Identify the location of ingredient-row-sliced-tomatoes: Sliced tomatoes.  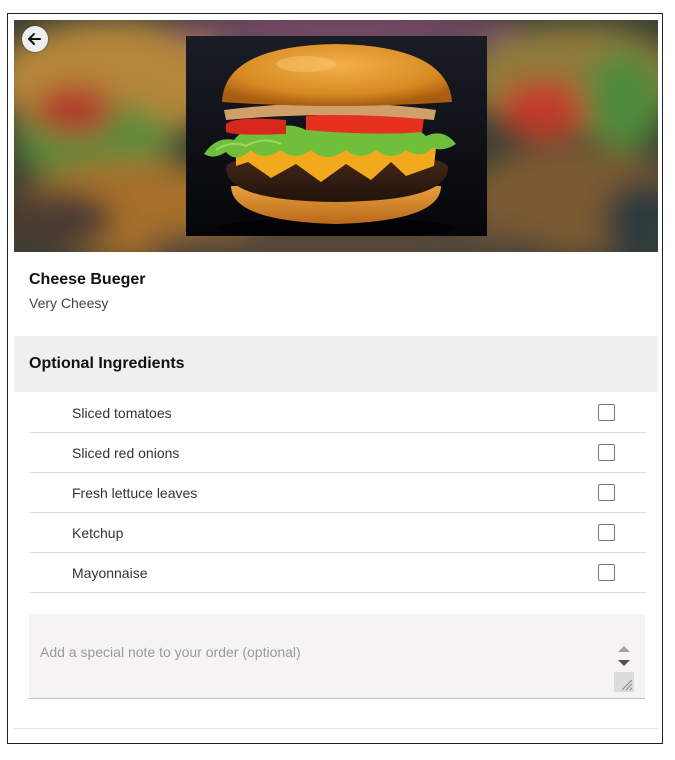
(337, 413).